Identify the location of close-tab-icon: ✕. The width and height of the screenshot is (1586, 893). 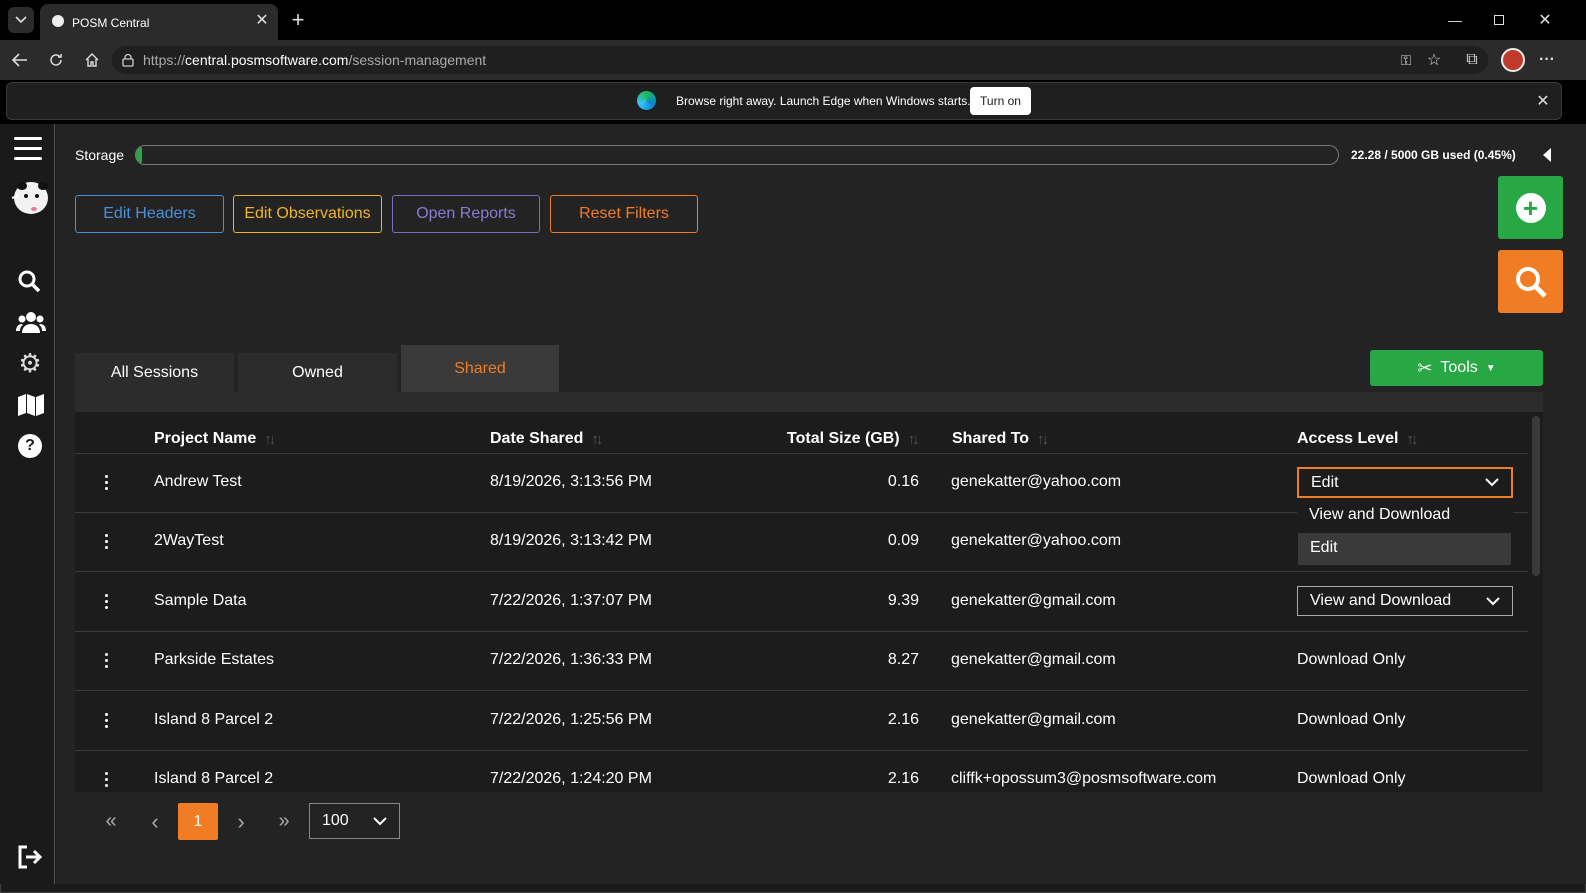
(262, 20).